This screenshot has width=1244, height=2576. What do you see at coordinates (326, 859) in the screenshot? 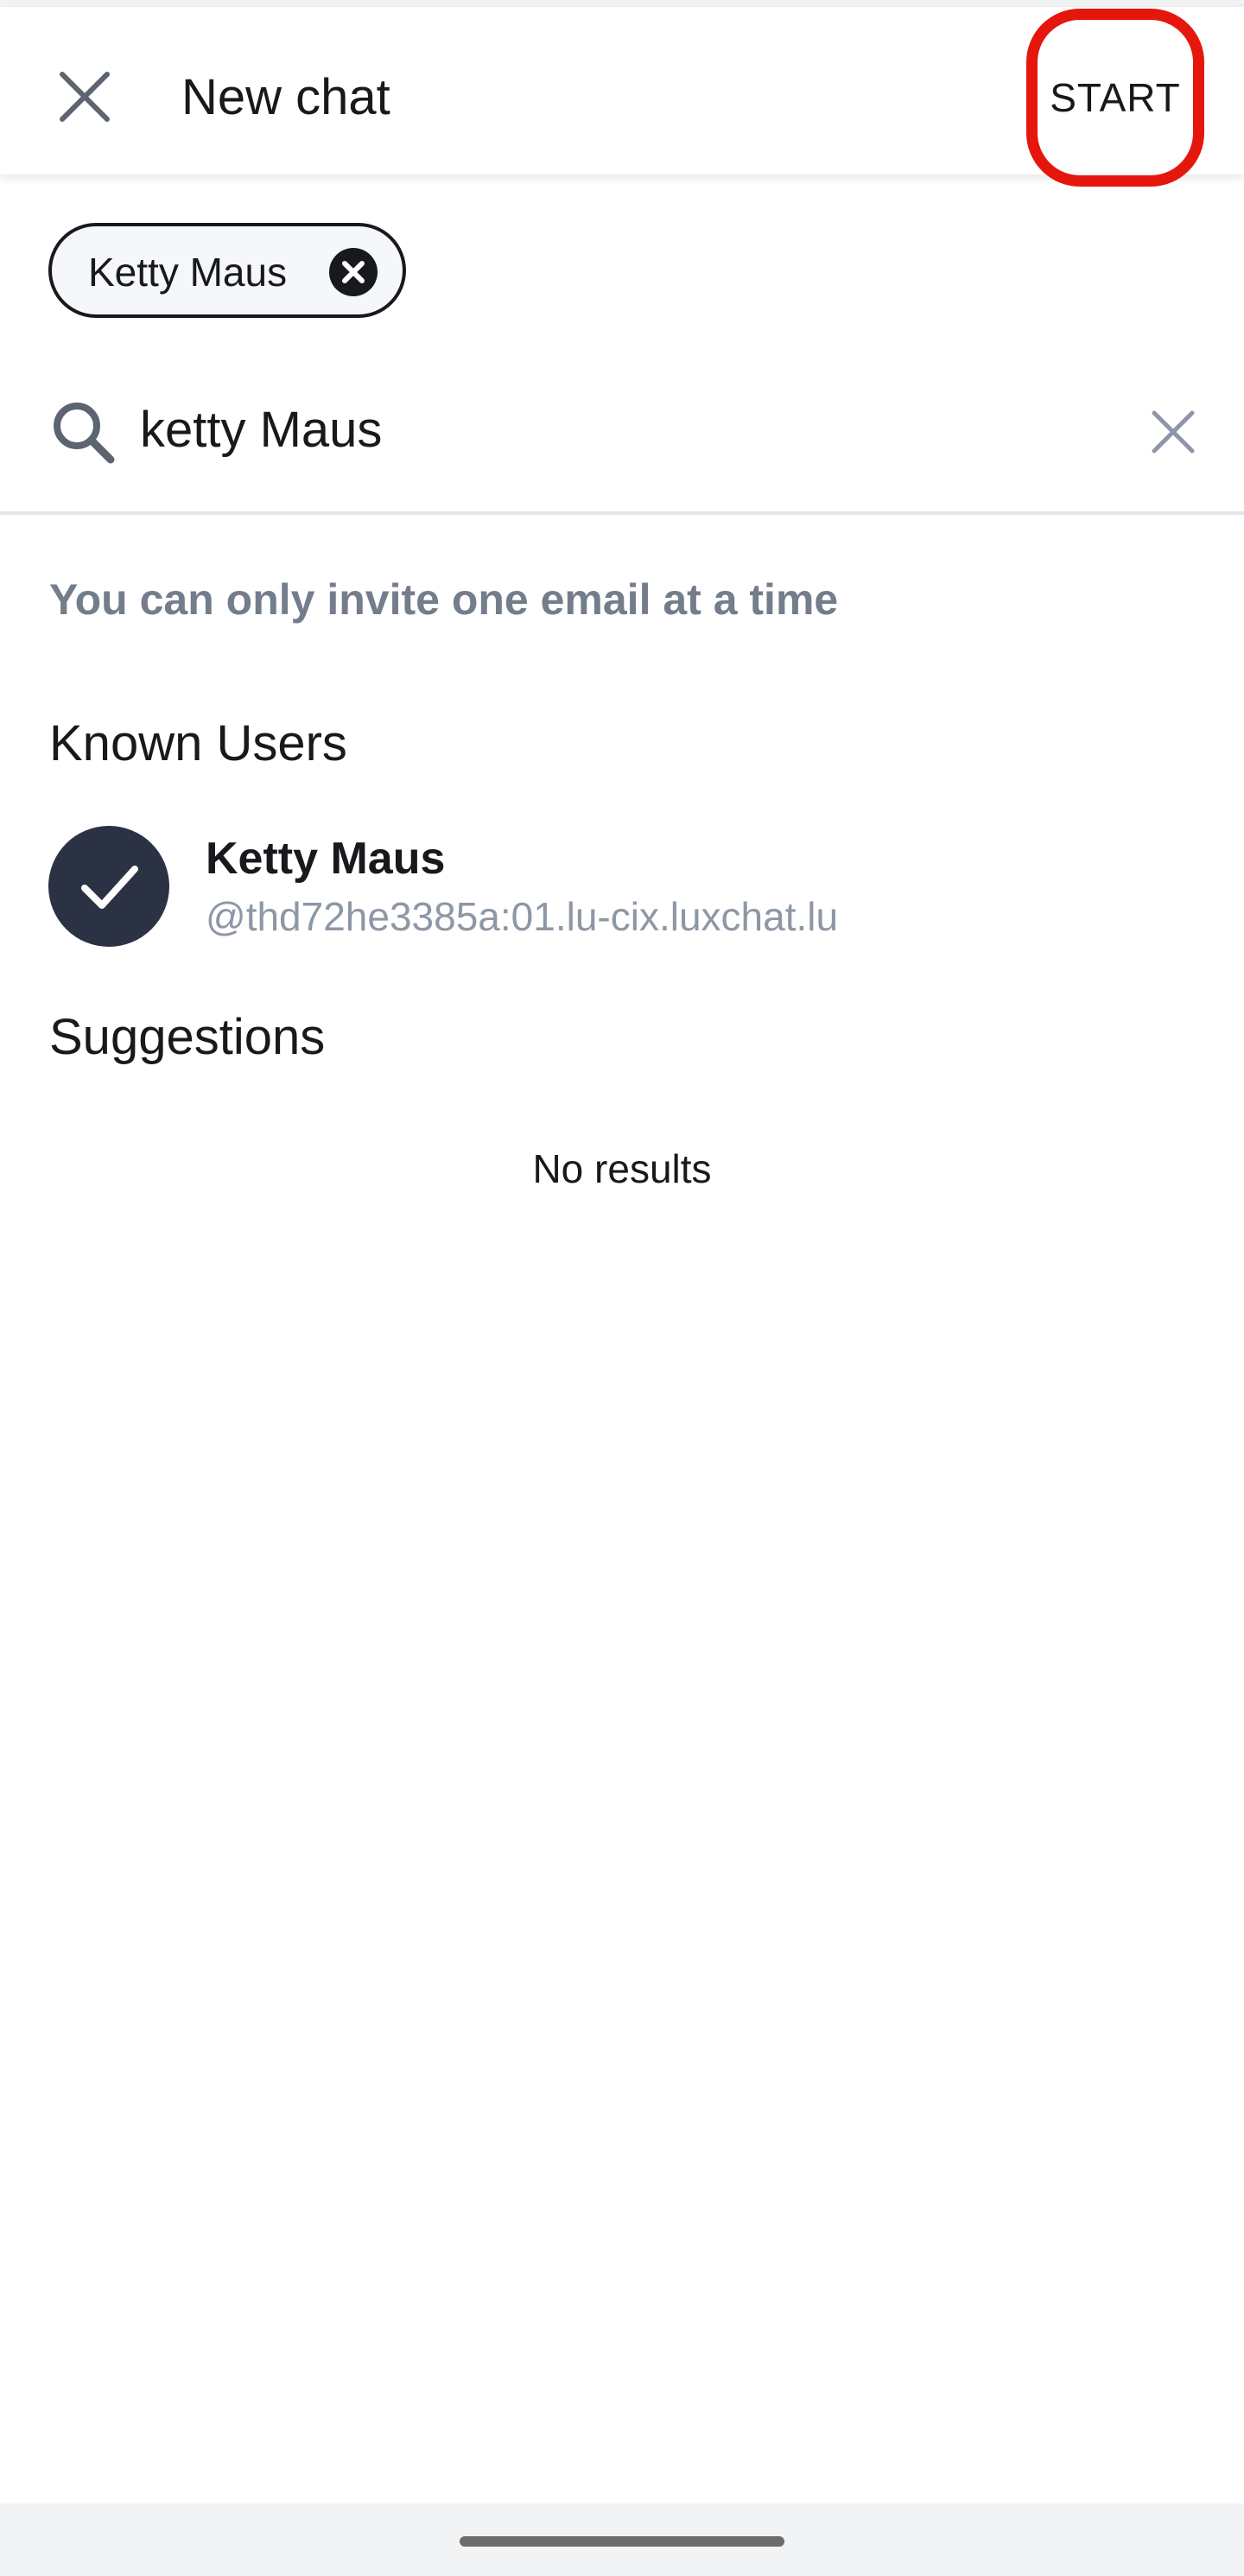
I see `user-name: Ketty Maus` at bounding box center [326, 859].